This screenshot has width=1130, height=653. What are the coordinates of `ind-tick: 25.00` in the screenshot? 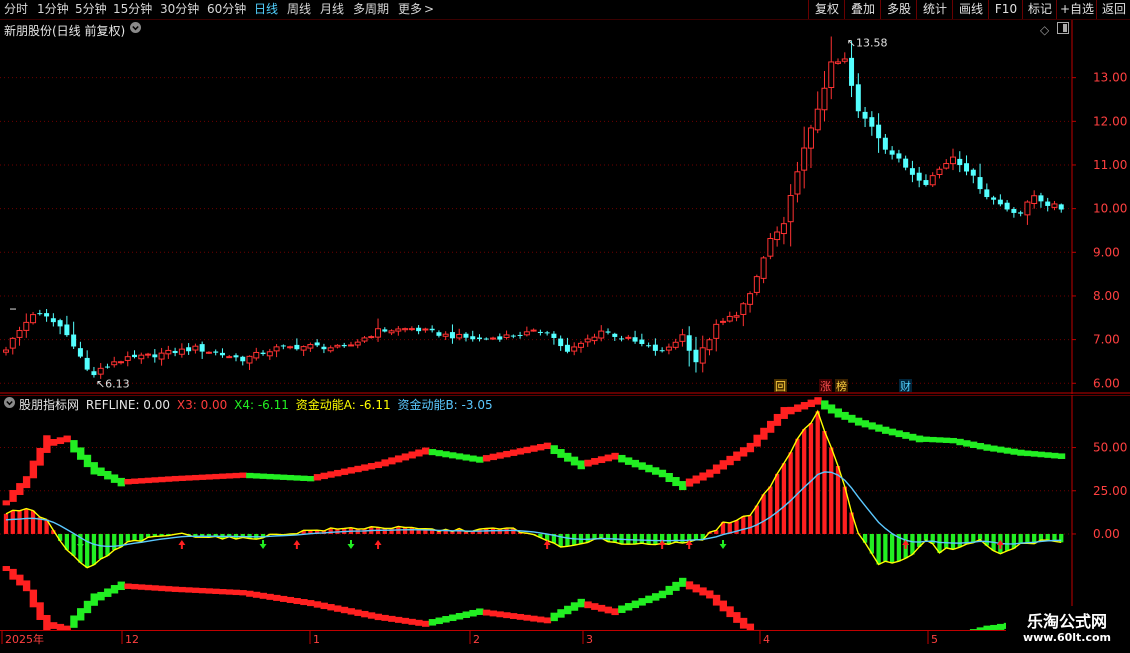 It's located at (1110, 491).